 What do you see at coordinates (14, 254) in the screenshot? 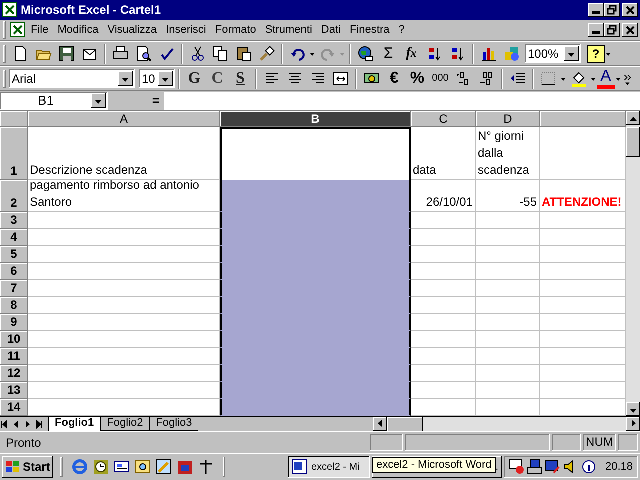
I see `row-header: 5` at bounding box center [14, 254].